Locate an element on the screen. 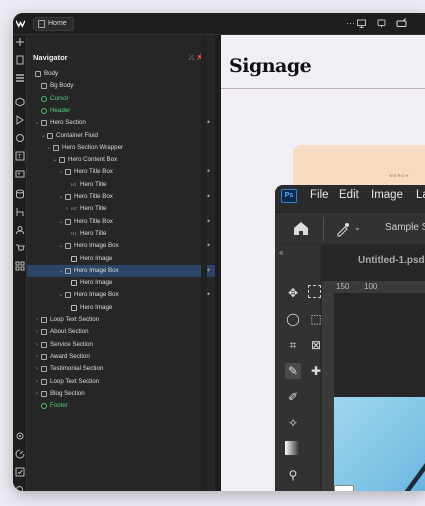 This screenshot has width=425, height=506. search-icon is located at coordinates (20, 488).